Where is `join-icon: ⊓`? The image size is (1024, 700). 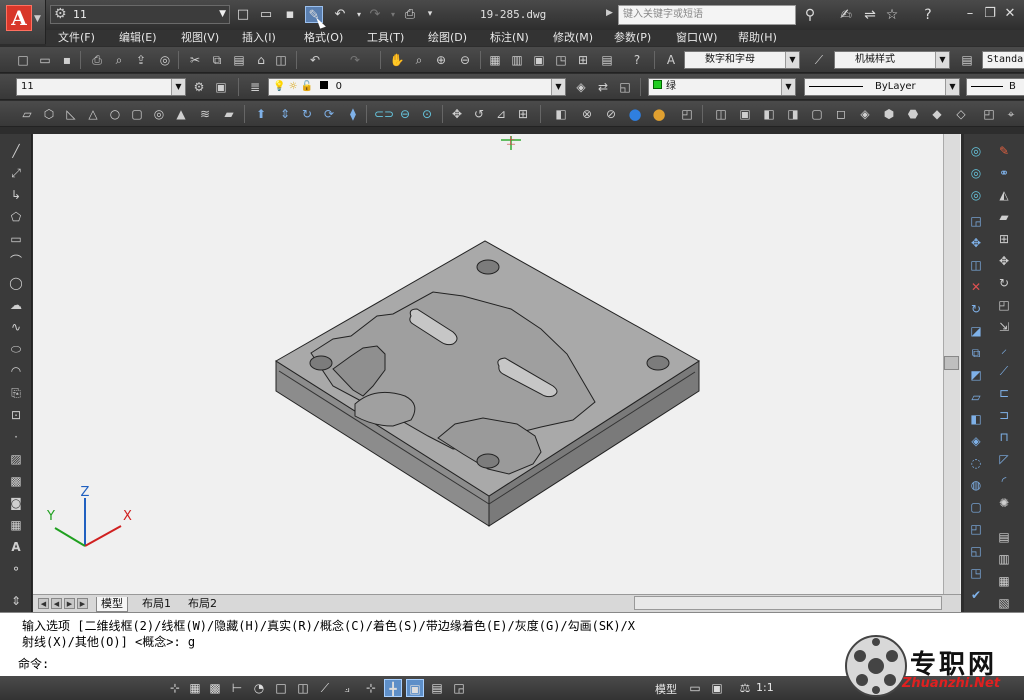
join-icon: ⊓ is located at coordinates (1004, 437).